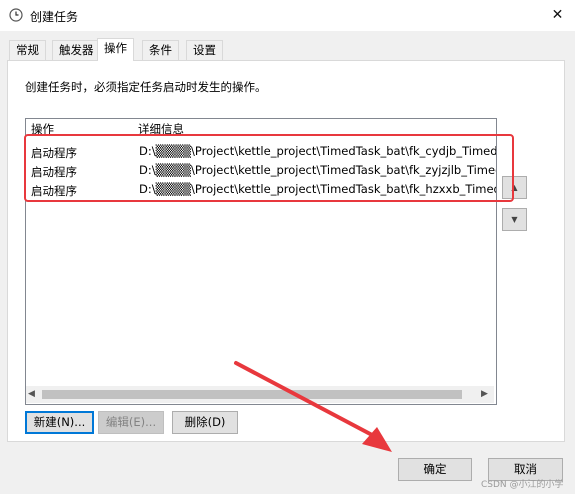 Image resolution: width=575 pixels, height=494 pixels. What do you see at coordinates (252, 394) in the screenshot?
I see `scrollbar-thumb` at bounding box center [252, 394].